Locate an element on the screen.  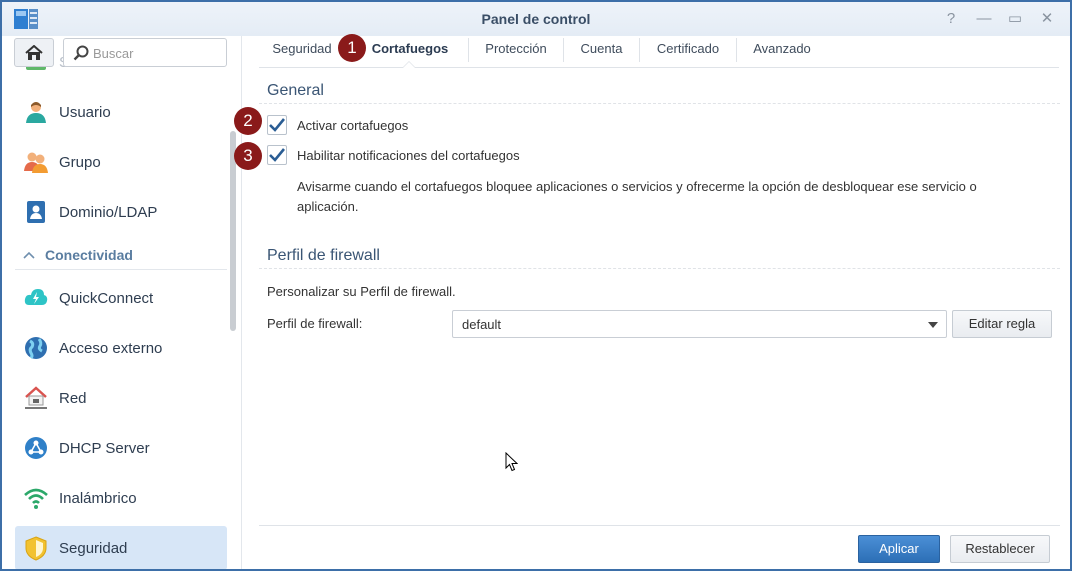
sidebar-item-label: Acceso externo is located at coordinates (111, 348).